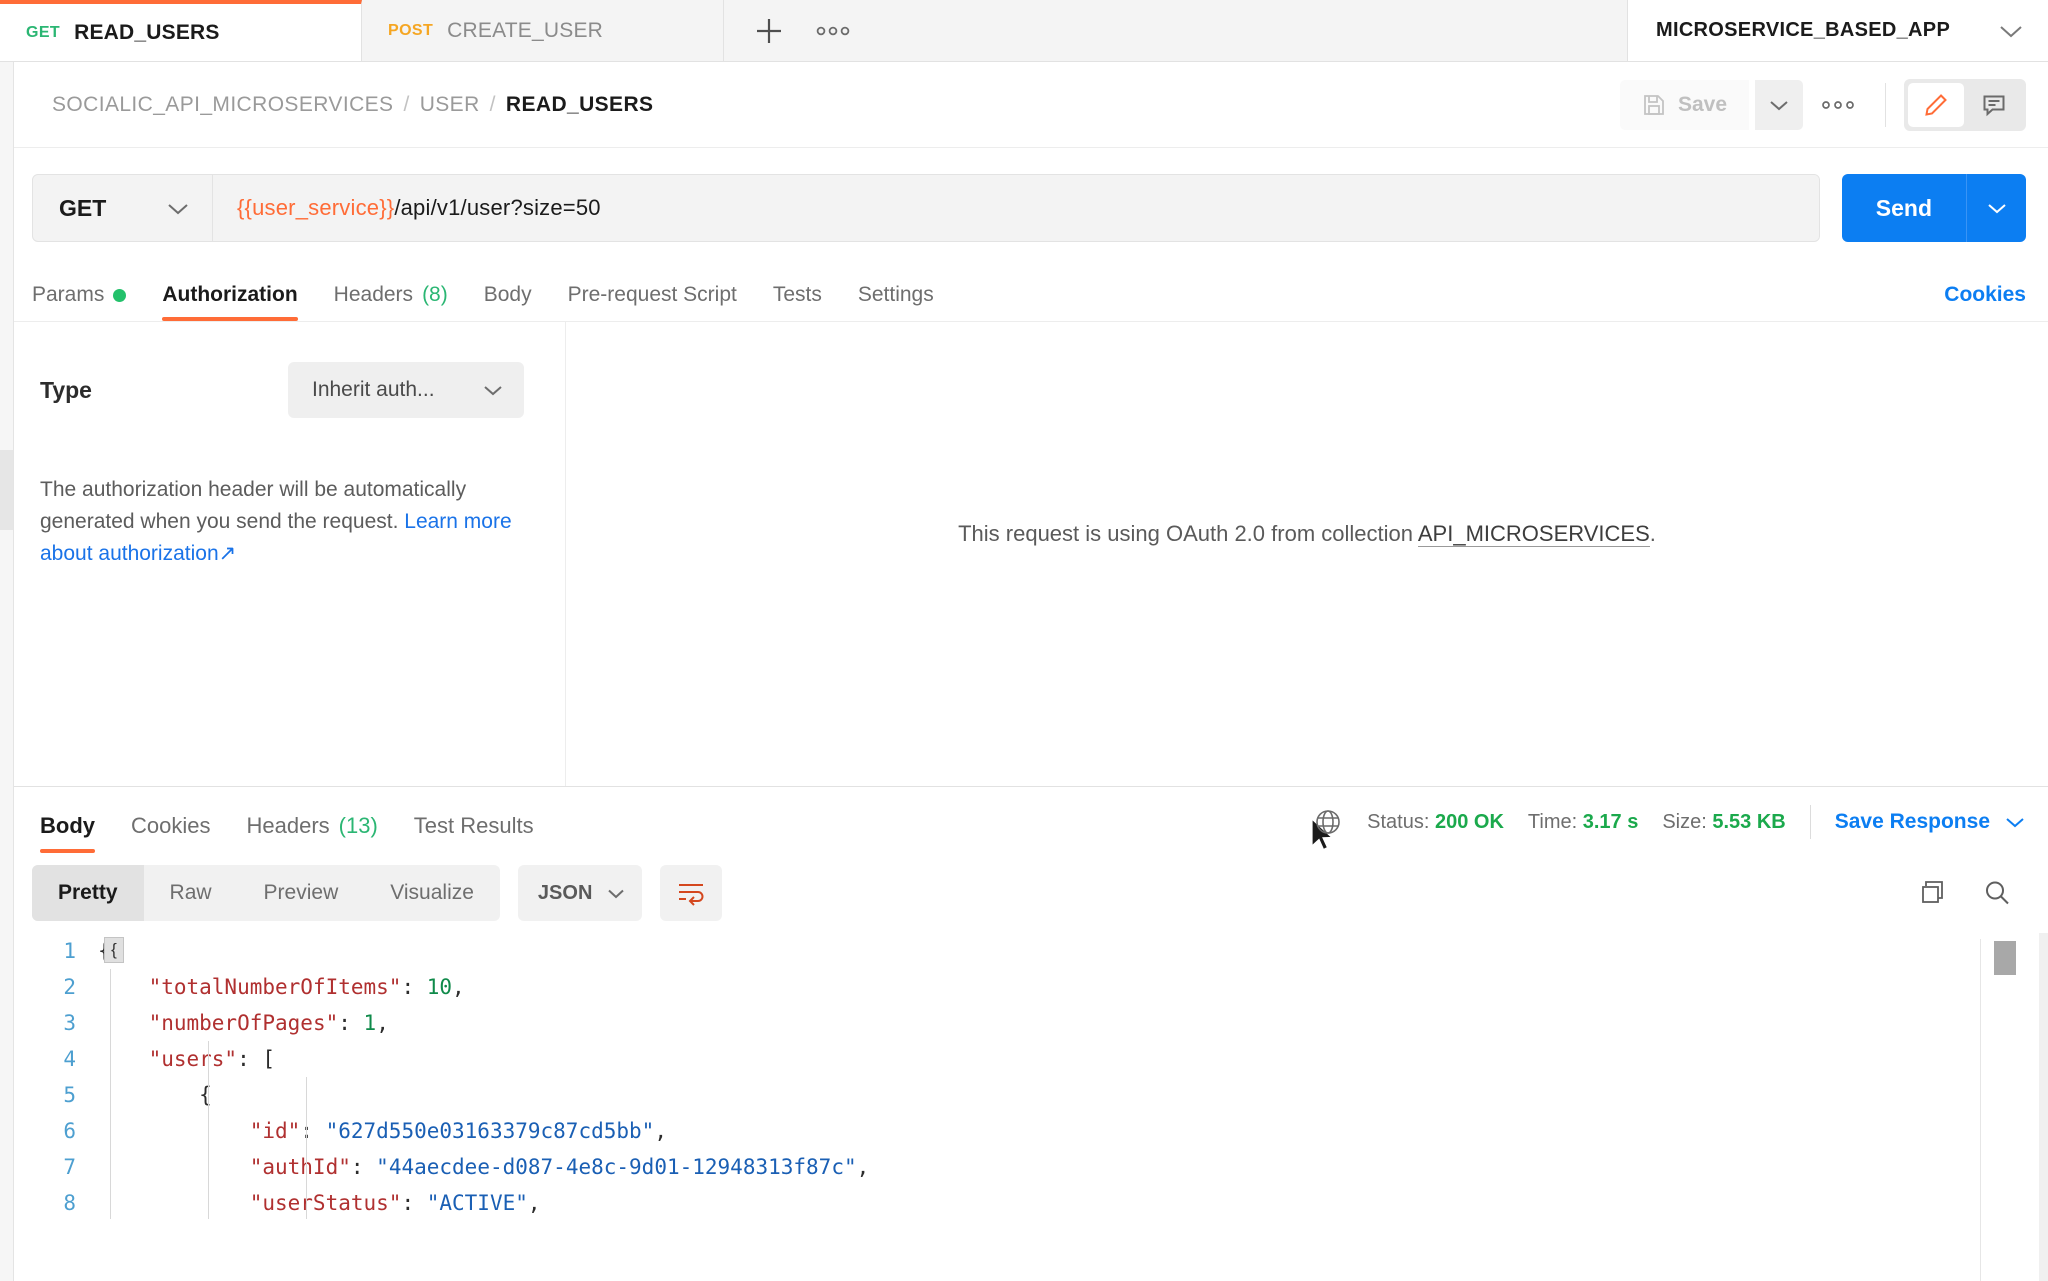  What do you see at coordinates (68, 294) in the screenshot?
I see `tab-params-label: Params` at bounding box center [68, 294].